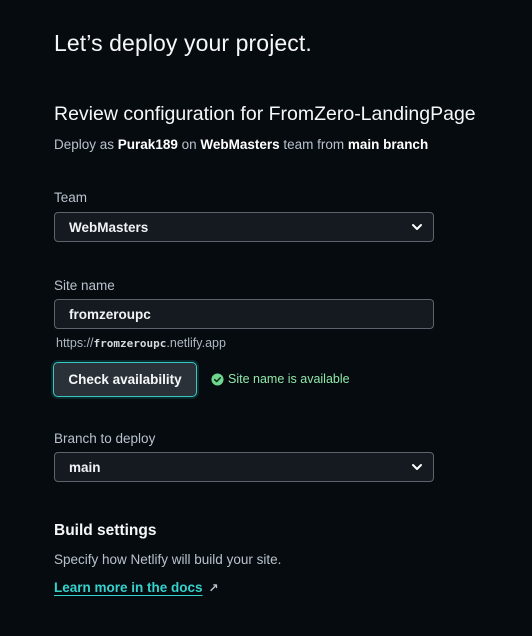 The height and width of the screenshot is (636, 532). I want to click on check-availability-button: Check availability, so click(125, 379).